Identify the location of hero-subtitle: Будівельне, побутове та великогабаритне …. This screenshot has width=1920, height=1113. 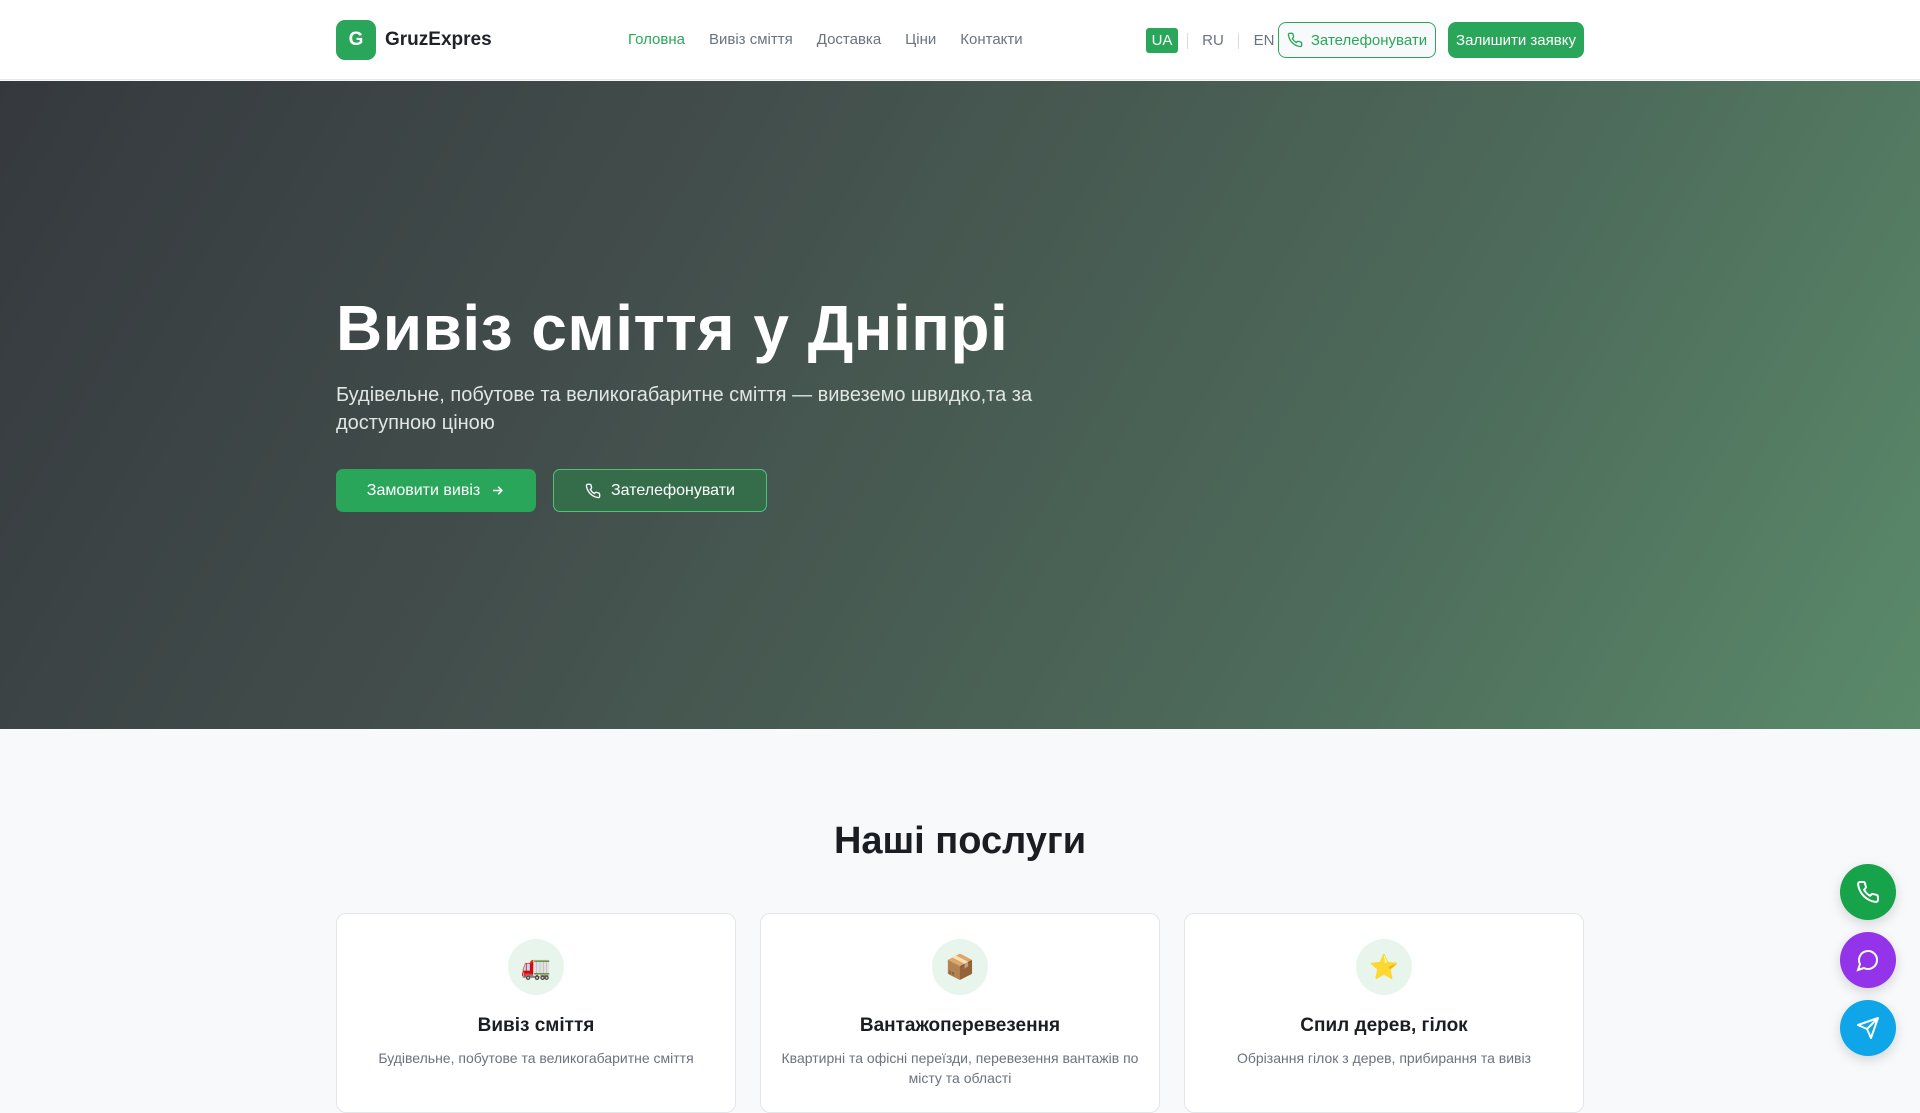
(684, 409).